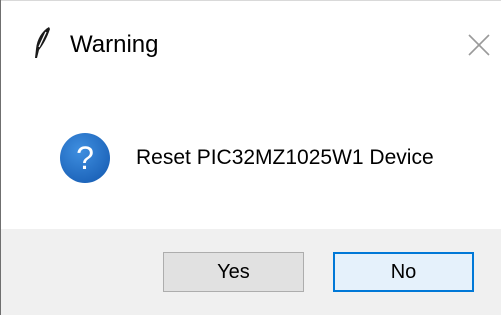  What do you see at coordinates (403, 272) in the screenshot?
I see `no-button: No` at bounding box center [403, 272].